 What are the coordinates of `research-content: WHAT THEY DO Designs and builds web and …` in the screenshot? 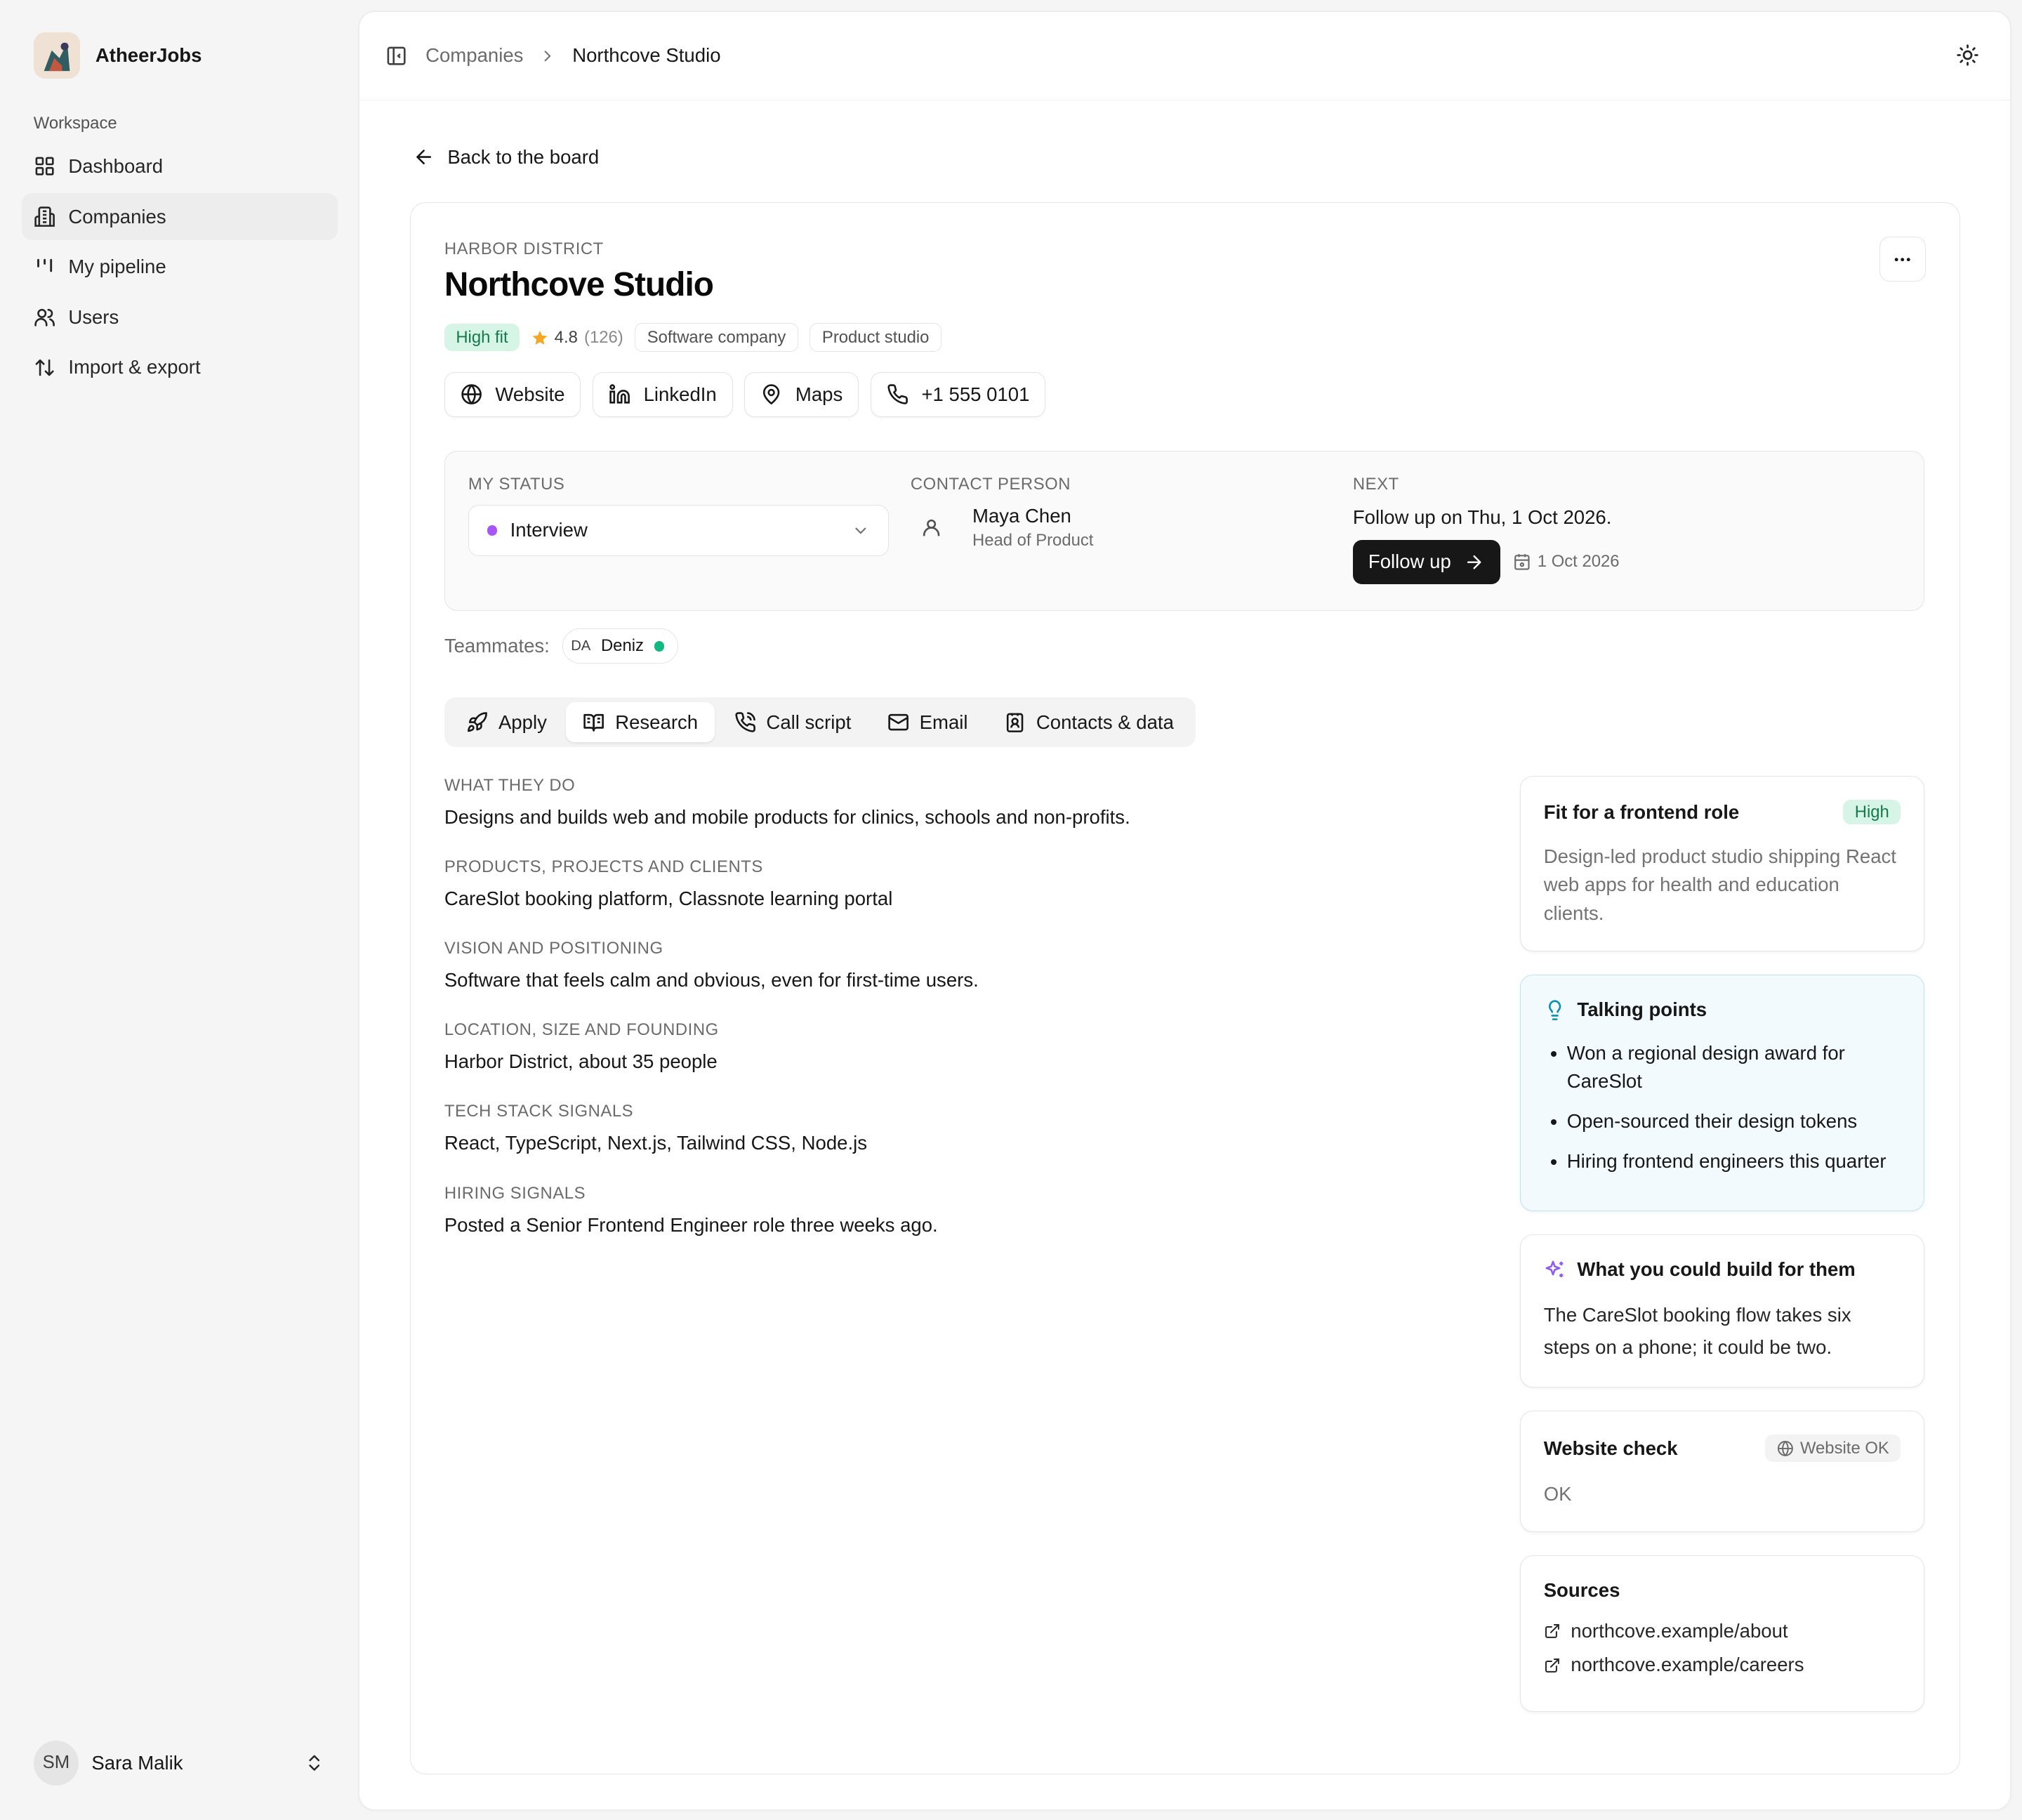 It's located at (947, 1020).